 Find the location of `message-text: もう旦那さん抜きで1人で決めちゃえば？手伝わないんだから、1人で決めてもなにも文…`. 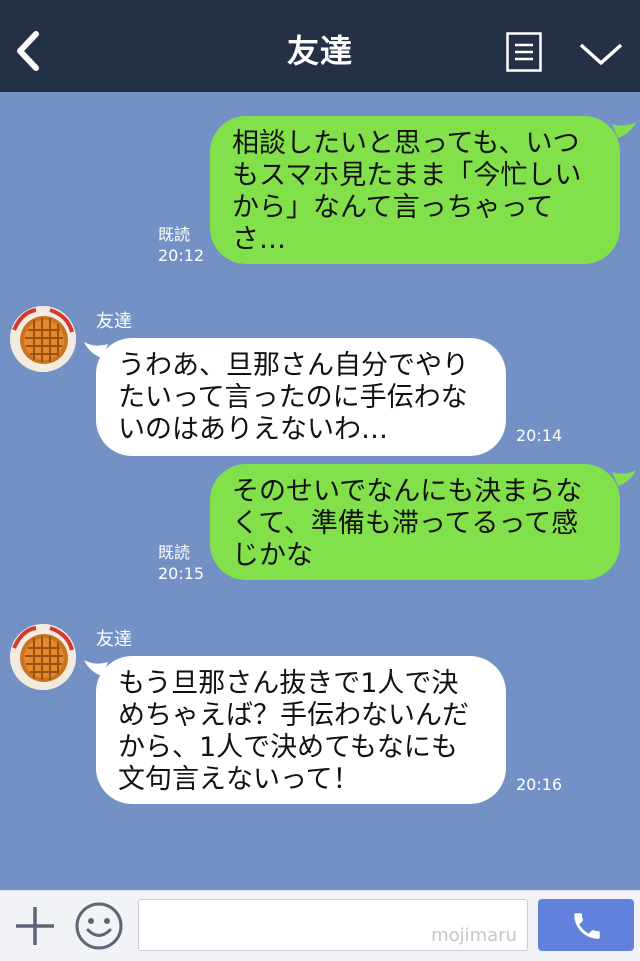

message-text: もう旦那さん抜きで1人で決めちゃえば？手伝わないんだから、1人で決めてもなにも文… is located at coordinates (293, 731).